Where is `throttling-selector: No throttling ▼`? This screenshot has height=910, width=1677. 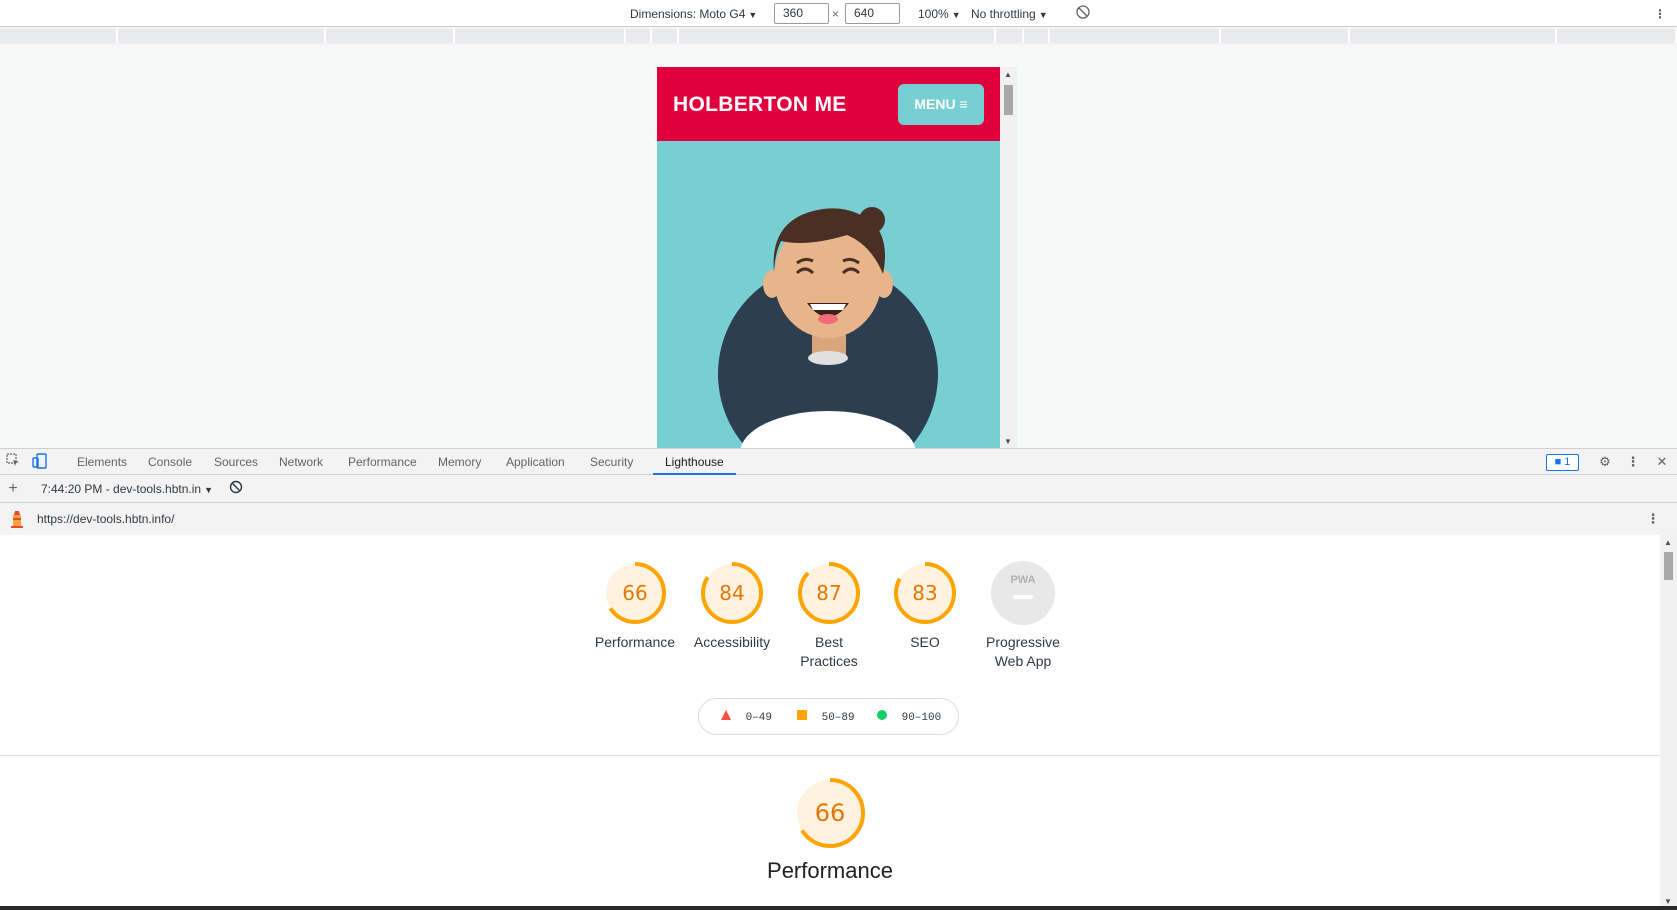
throttling-selector: No throttling ▼ is located at coordinates (1009, 14).